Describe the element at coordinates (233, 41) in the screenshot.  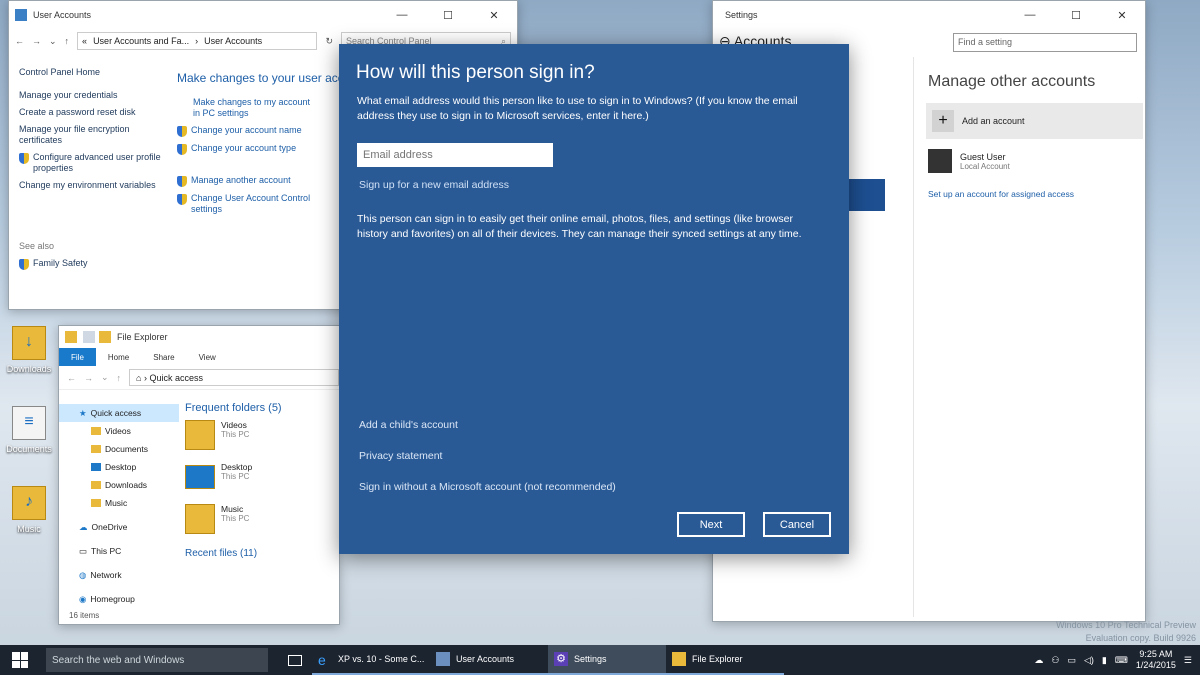
I see `breadcrumb-item: User Accounts` at that location.